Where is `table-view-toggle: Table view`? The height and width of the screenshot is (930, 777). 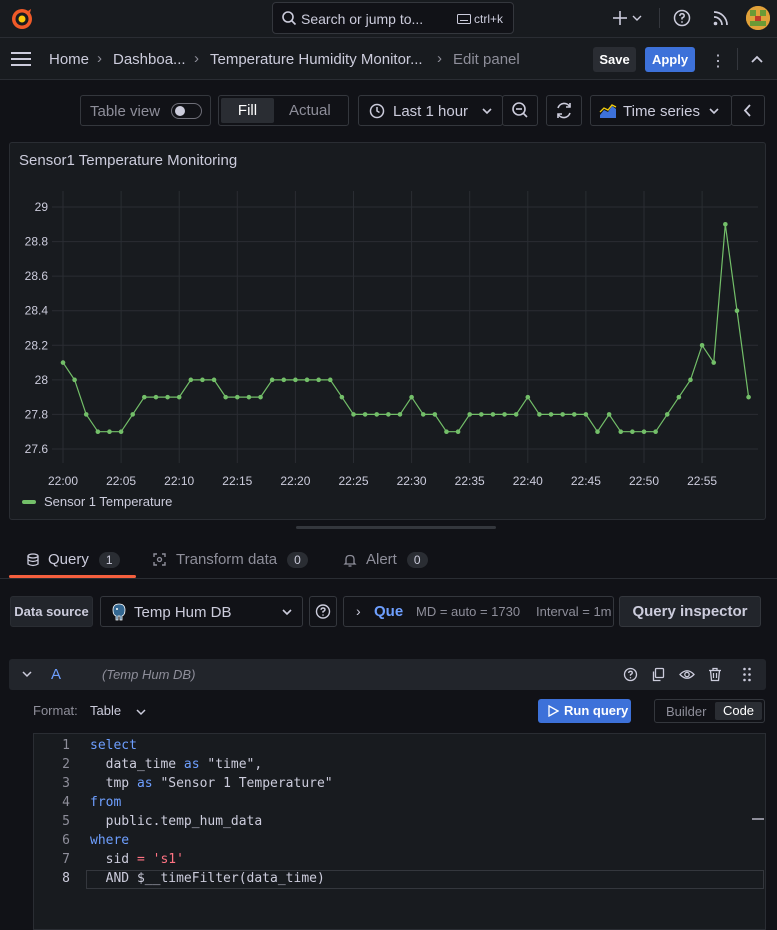
table-view-toggle: Table view is located at coordinates (145, 110).